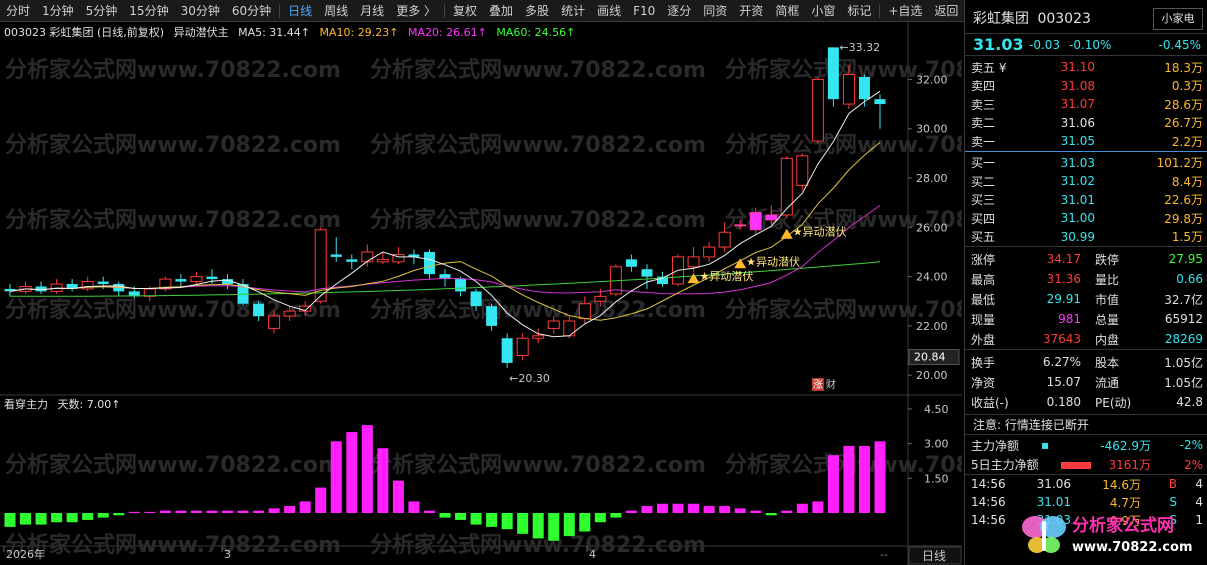  Describe the element at coordinates (1086, 181) in the screenshot. I see `bids-row: 买二 31.02 8.4万` at that location.